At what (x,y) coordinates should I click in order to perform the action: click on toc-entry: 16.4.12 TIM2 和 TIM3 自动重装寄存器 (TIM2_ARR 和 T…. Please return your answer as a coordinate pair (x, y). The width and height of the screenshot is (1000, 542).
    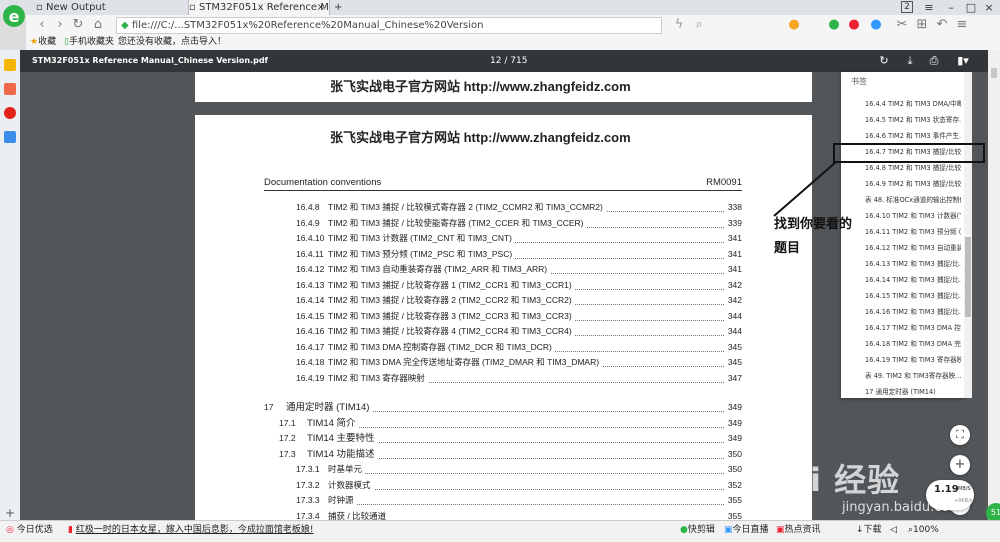
    Looking at the image, I should click on (519, 269).